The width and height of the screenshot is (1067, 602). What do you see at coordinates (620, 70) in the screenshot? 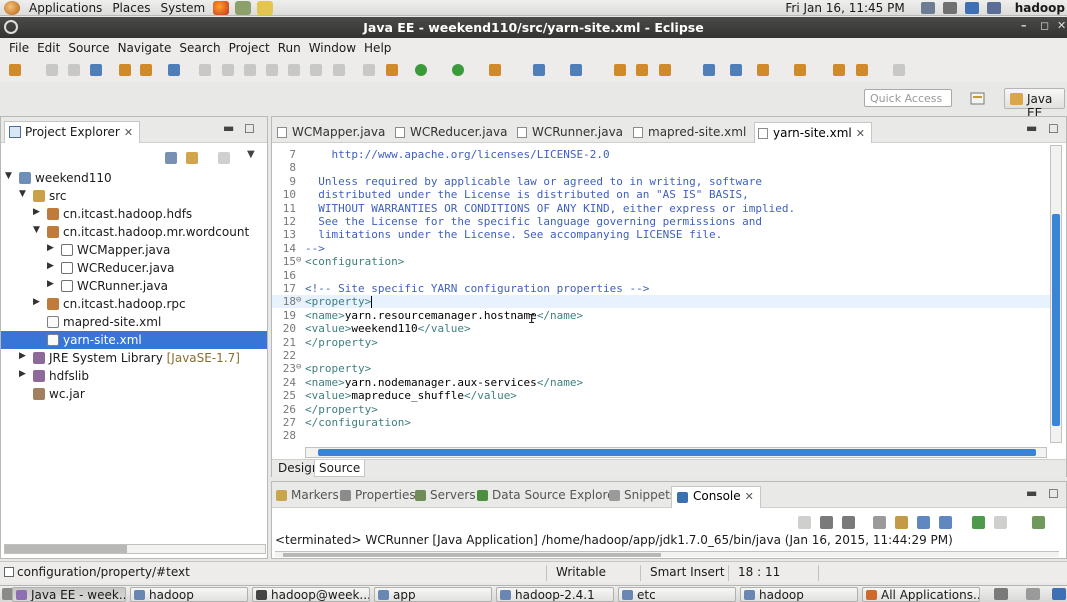
I see `open-folder-icon` at bounding box center [620, 70].